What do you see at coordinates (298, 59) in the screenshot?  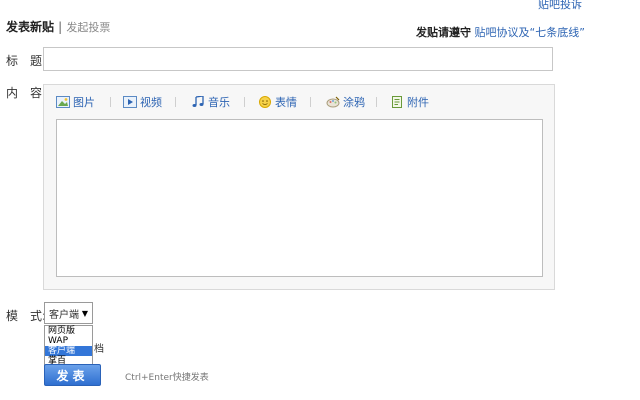 I see `title-input` at bounding box center [298, 59].